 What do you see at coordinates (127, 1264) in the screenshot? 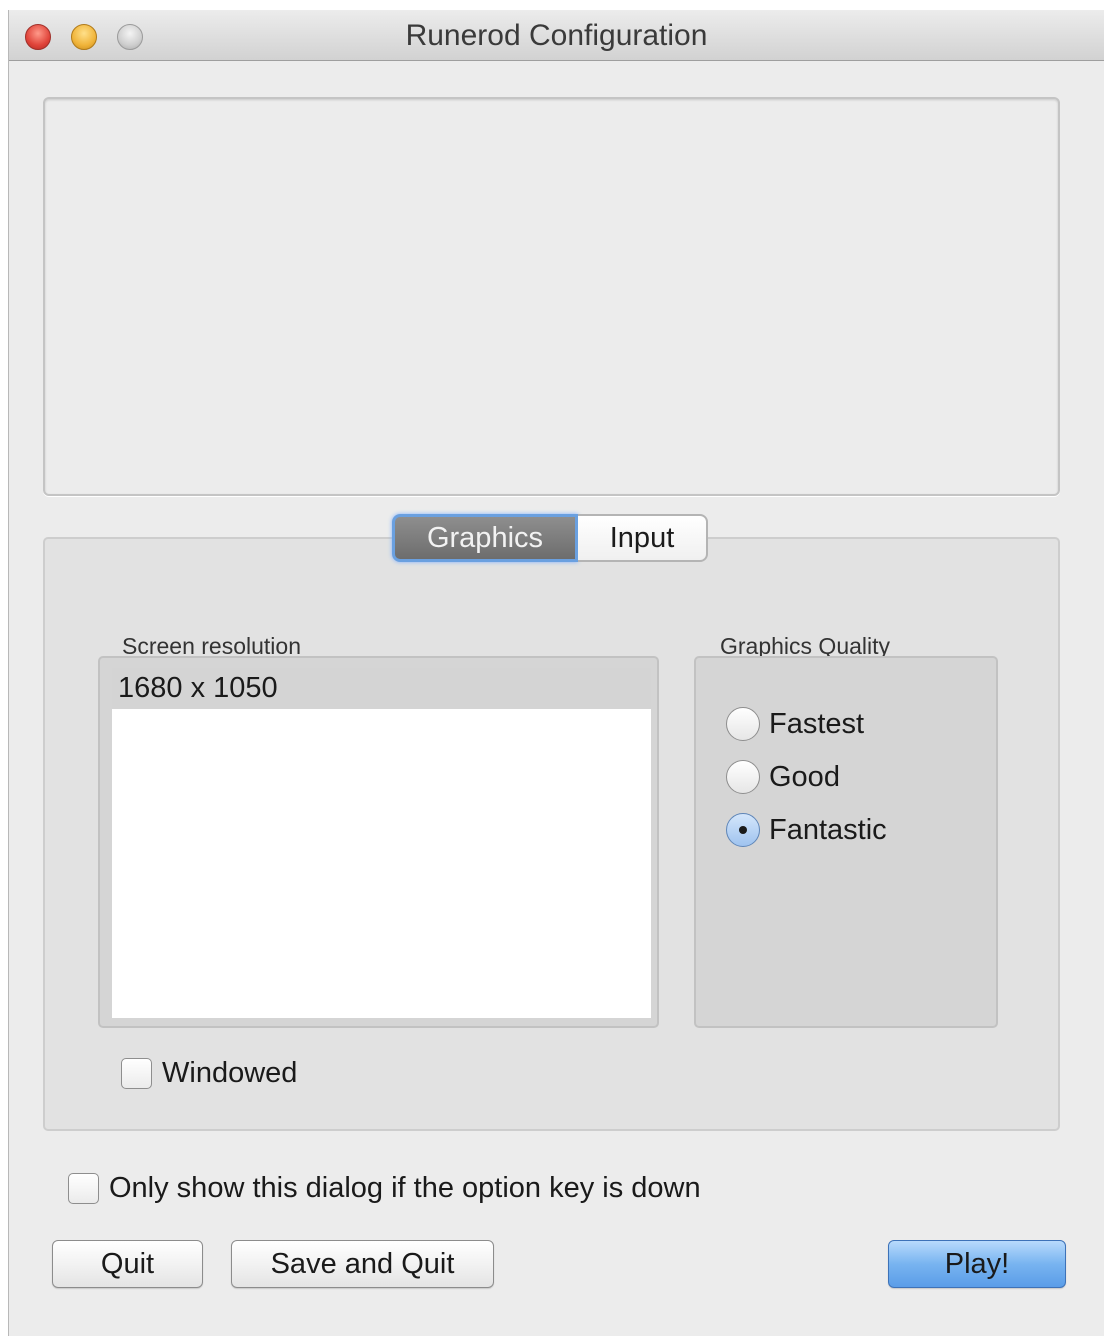
I see `quit-button: Quit` at bounding box center [127, 1264].